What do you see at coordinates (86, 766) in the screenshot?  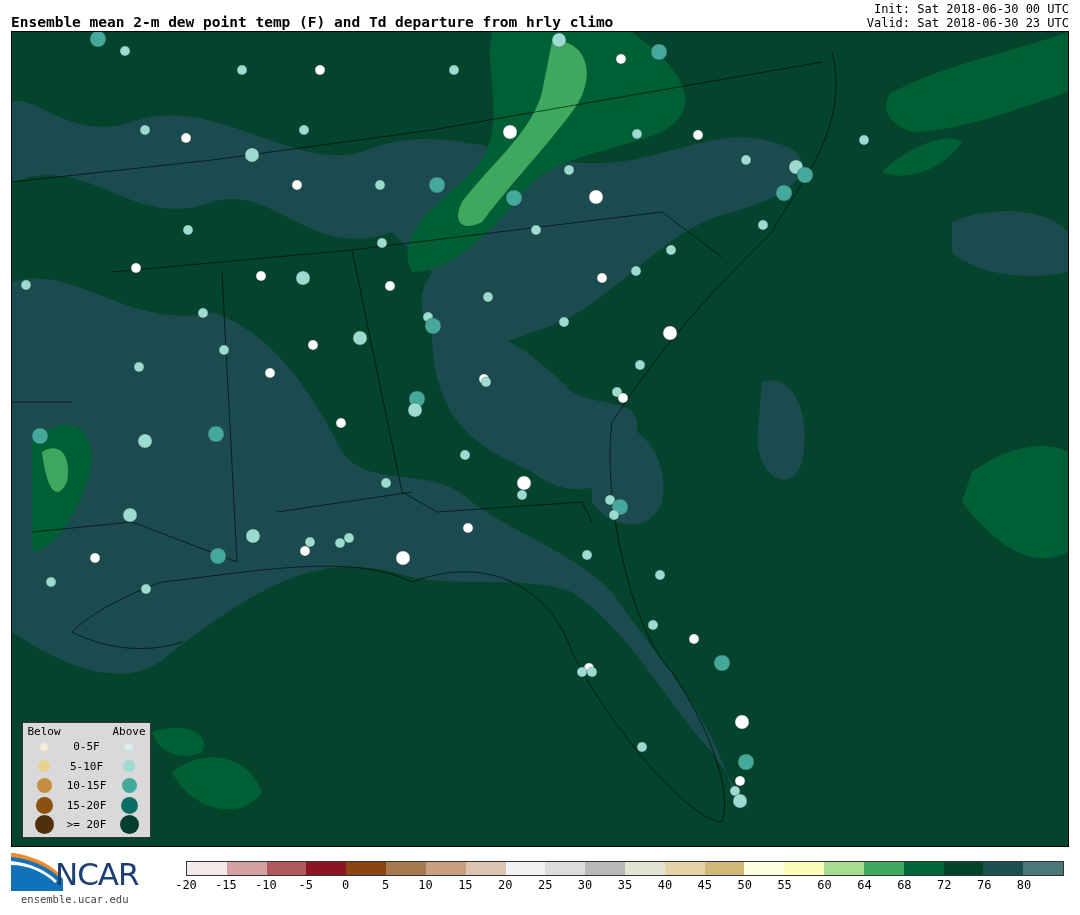 I see `legend-label: 5-10F` at bounding box center [86, 766].